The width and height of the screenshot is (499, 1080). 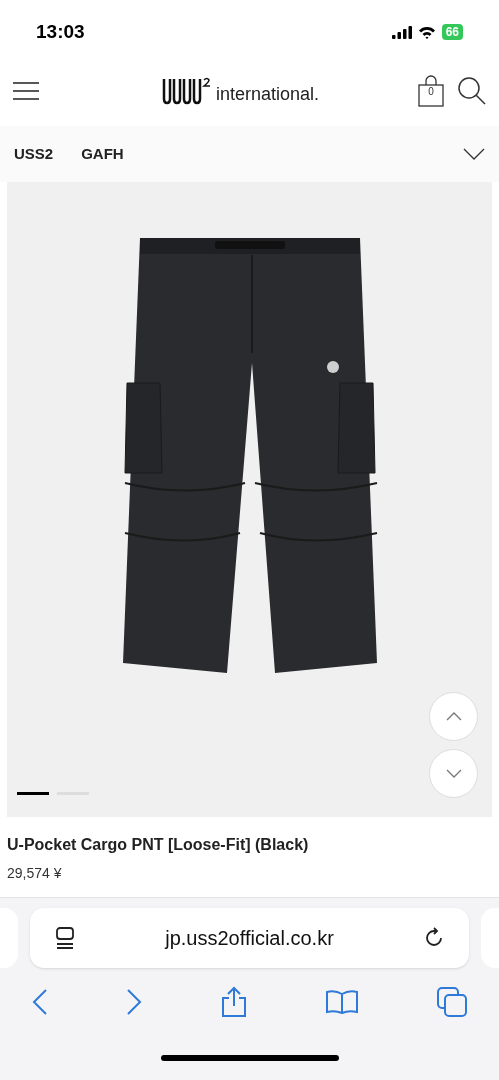 What do you see at coordinates (26, 91) in the screenshot?
I see `menu-icon` at bounding box center [26, 91].